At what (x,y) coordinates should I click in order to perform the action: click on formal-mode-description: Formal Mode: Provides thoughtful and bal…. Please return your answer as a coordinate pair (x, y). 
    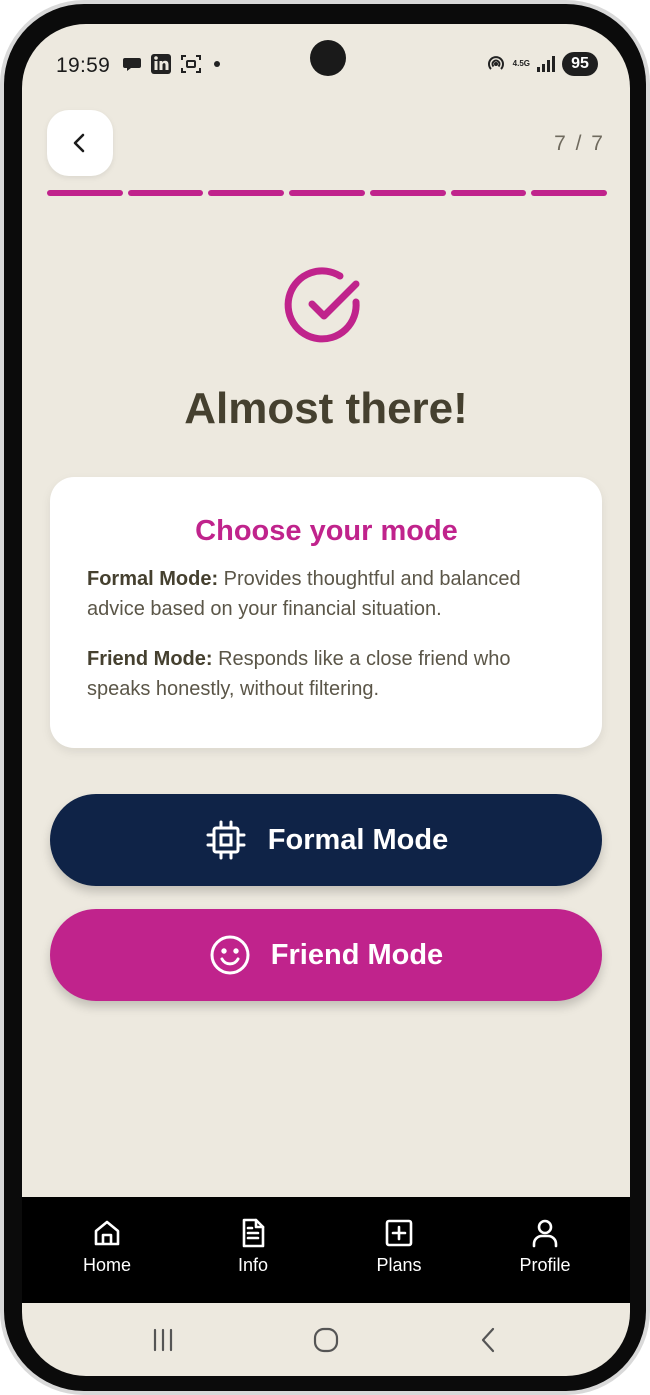
    Looking at the image, I should click on (326, 594).